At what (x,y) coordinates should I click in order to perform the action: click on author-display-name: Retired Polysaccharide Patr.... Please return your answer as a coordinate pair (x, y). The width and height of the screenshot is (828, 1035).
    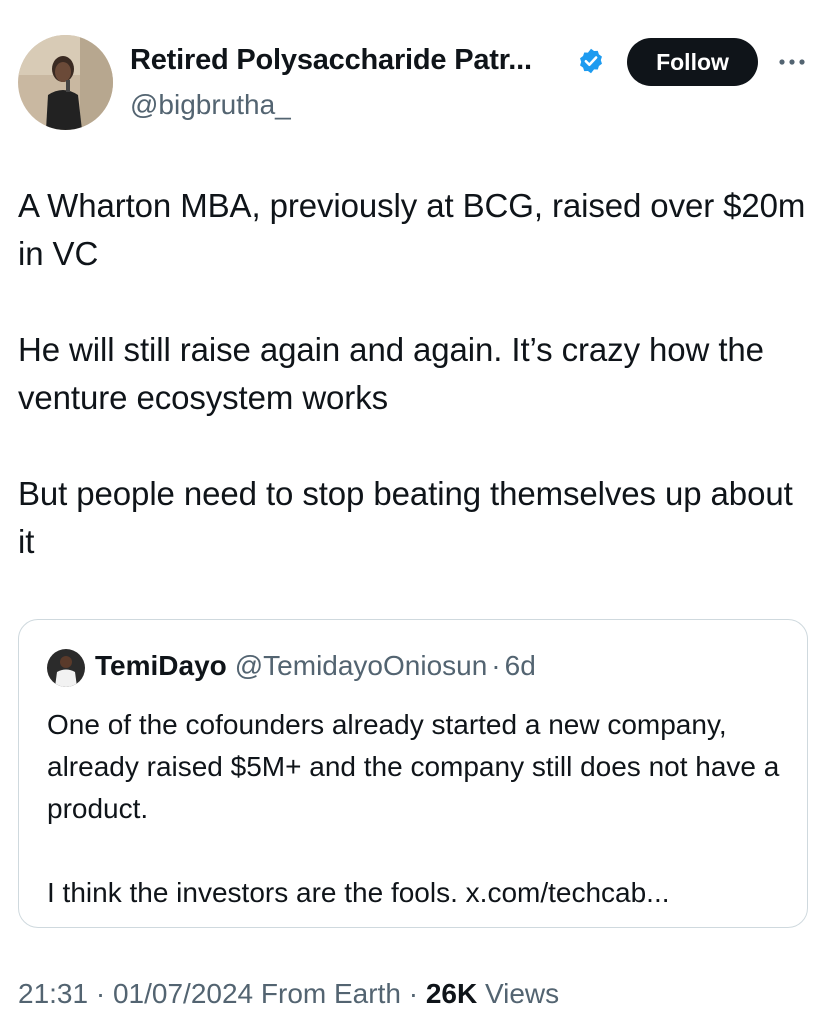
    Looking at the image, I should click on (331, 60).